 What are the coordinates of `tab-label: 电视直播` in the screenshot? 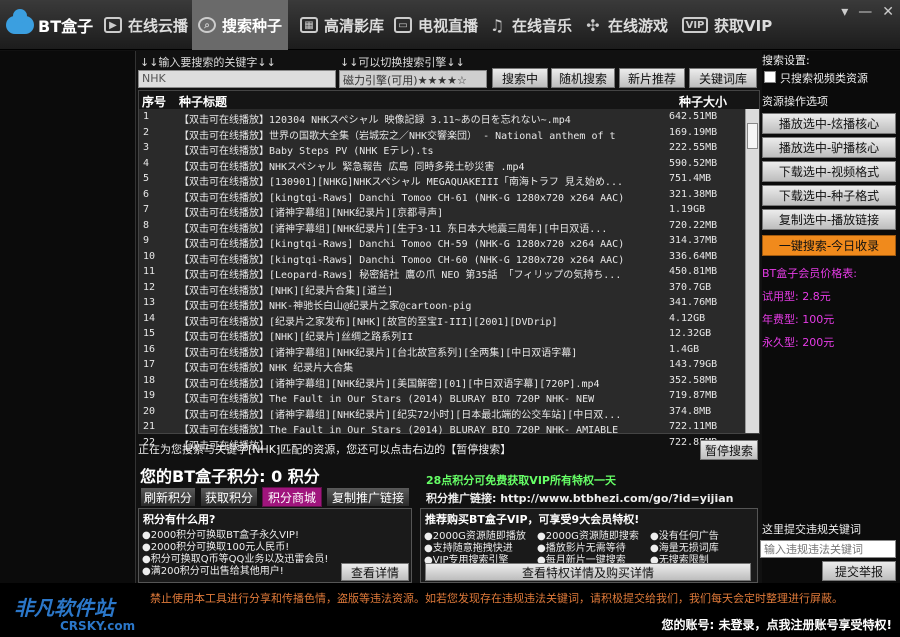 It's located at (448, 25).